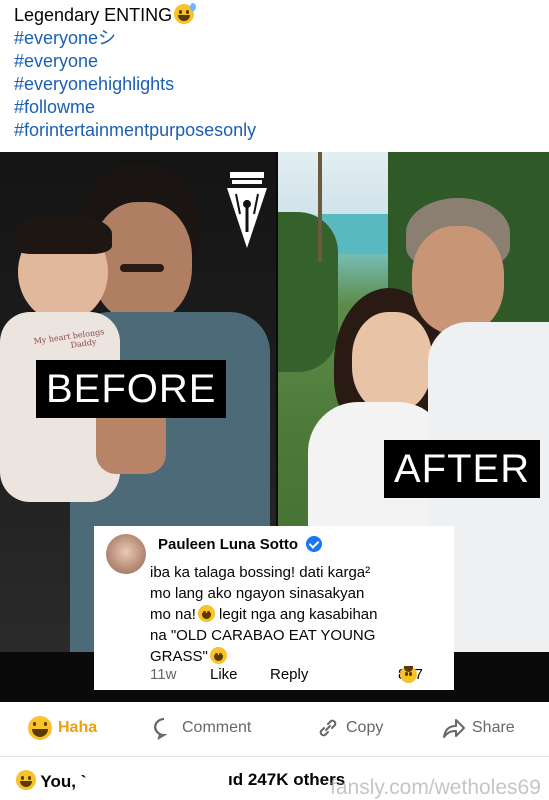 This screenshot has width=549, height=800. Describe the element at coordinates (201, 728) in the screenshot. I see `comment-button: Comment` at that location.